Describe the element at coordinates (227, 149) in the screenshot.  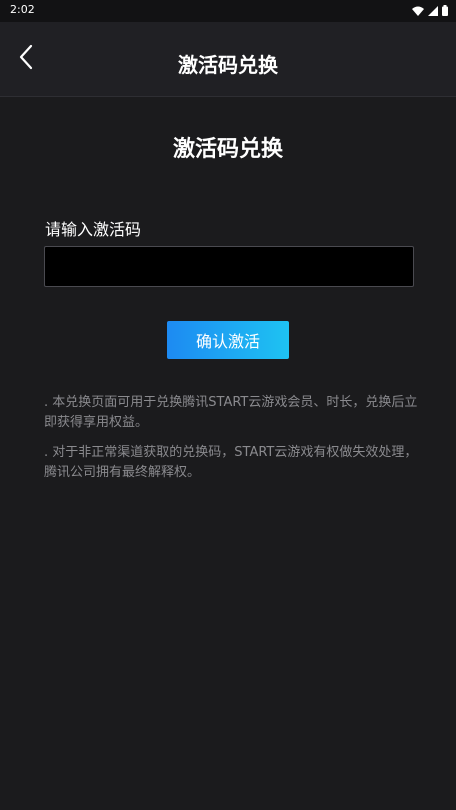
I see `page-title: 激活码兑换` at that location.